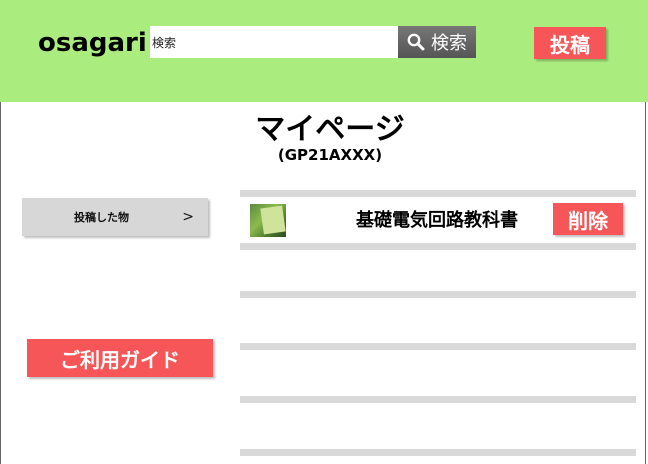 Image resolution: width=648 pixels, height=464 pixels. What do you see at coordinates (330, 155) in the screenshot?
I see `user-id: (GP21AXXX)` at bounding box center [330, 155].